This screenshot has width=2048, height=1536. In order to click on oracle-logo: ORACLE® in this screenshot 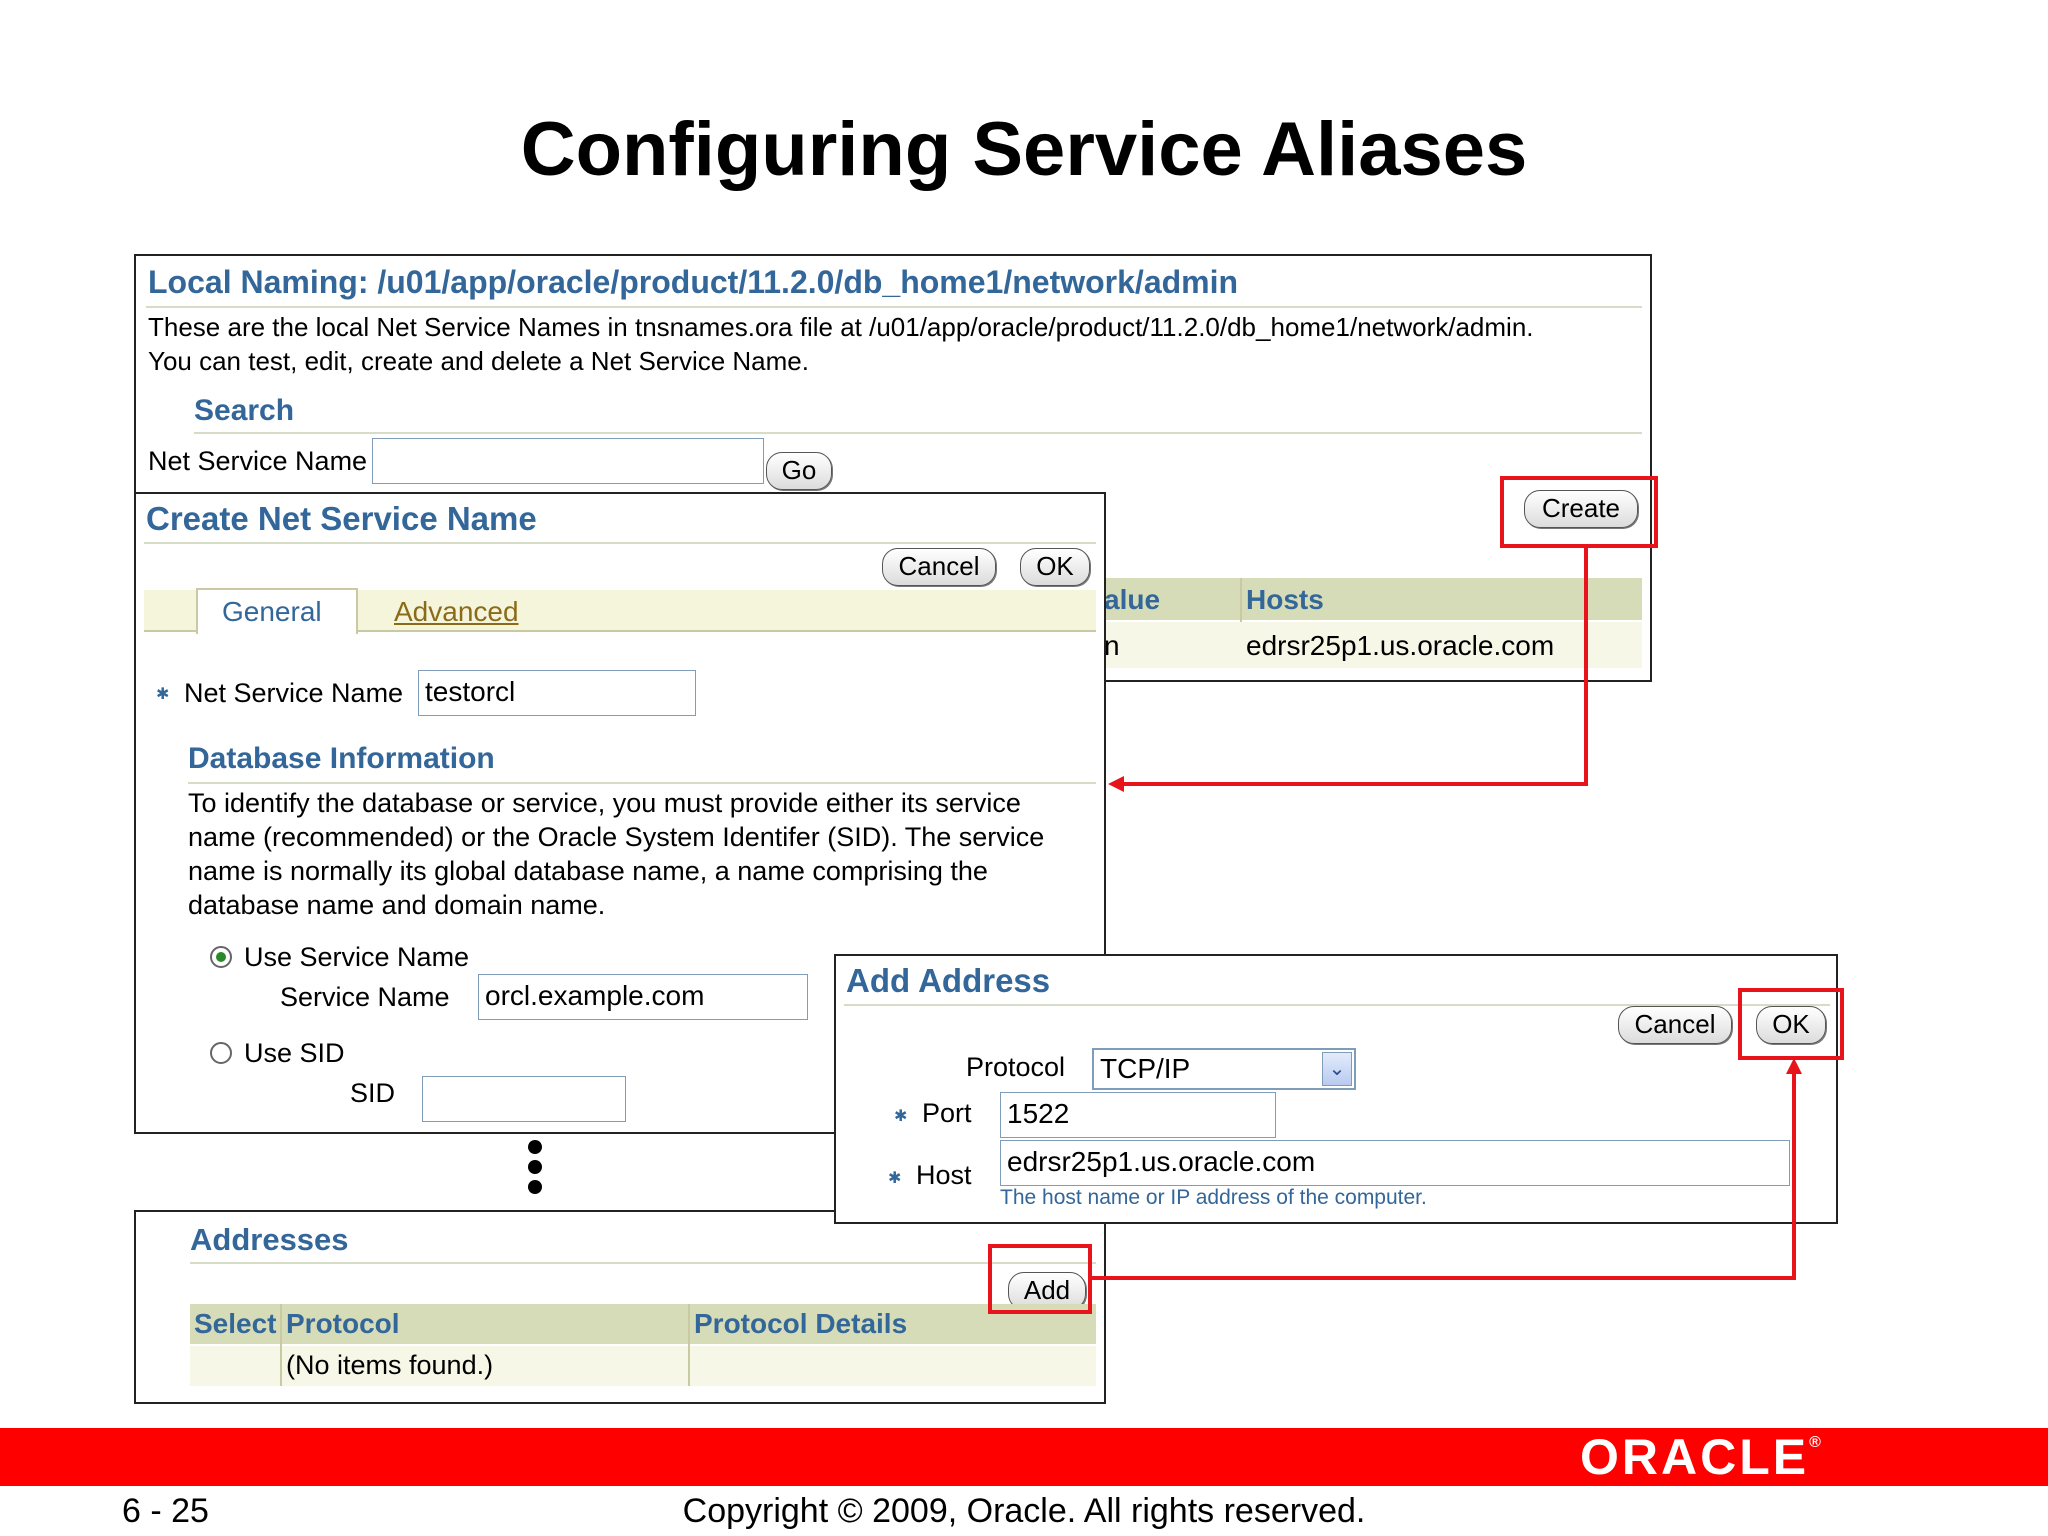, I will do `click(1702, 1457)`.